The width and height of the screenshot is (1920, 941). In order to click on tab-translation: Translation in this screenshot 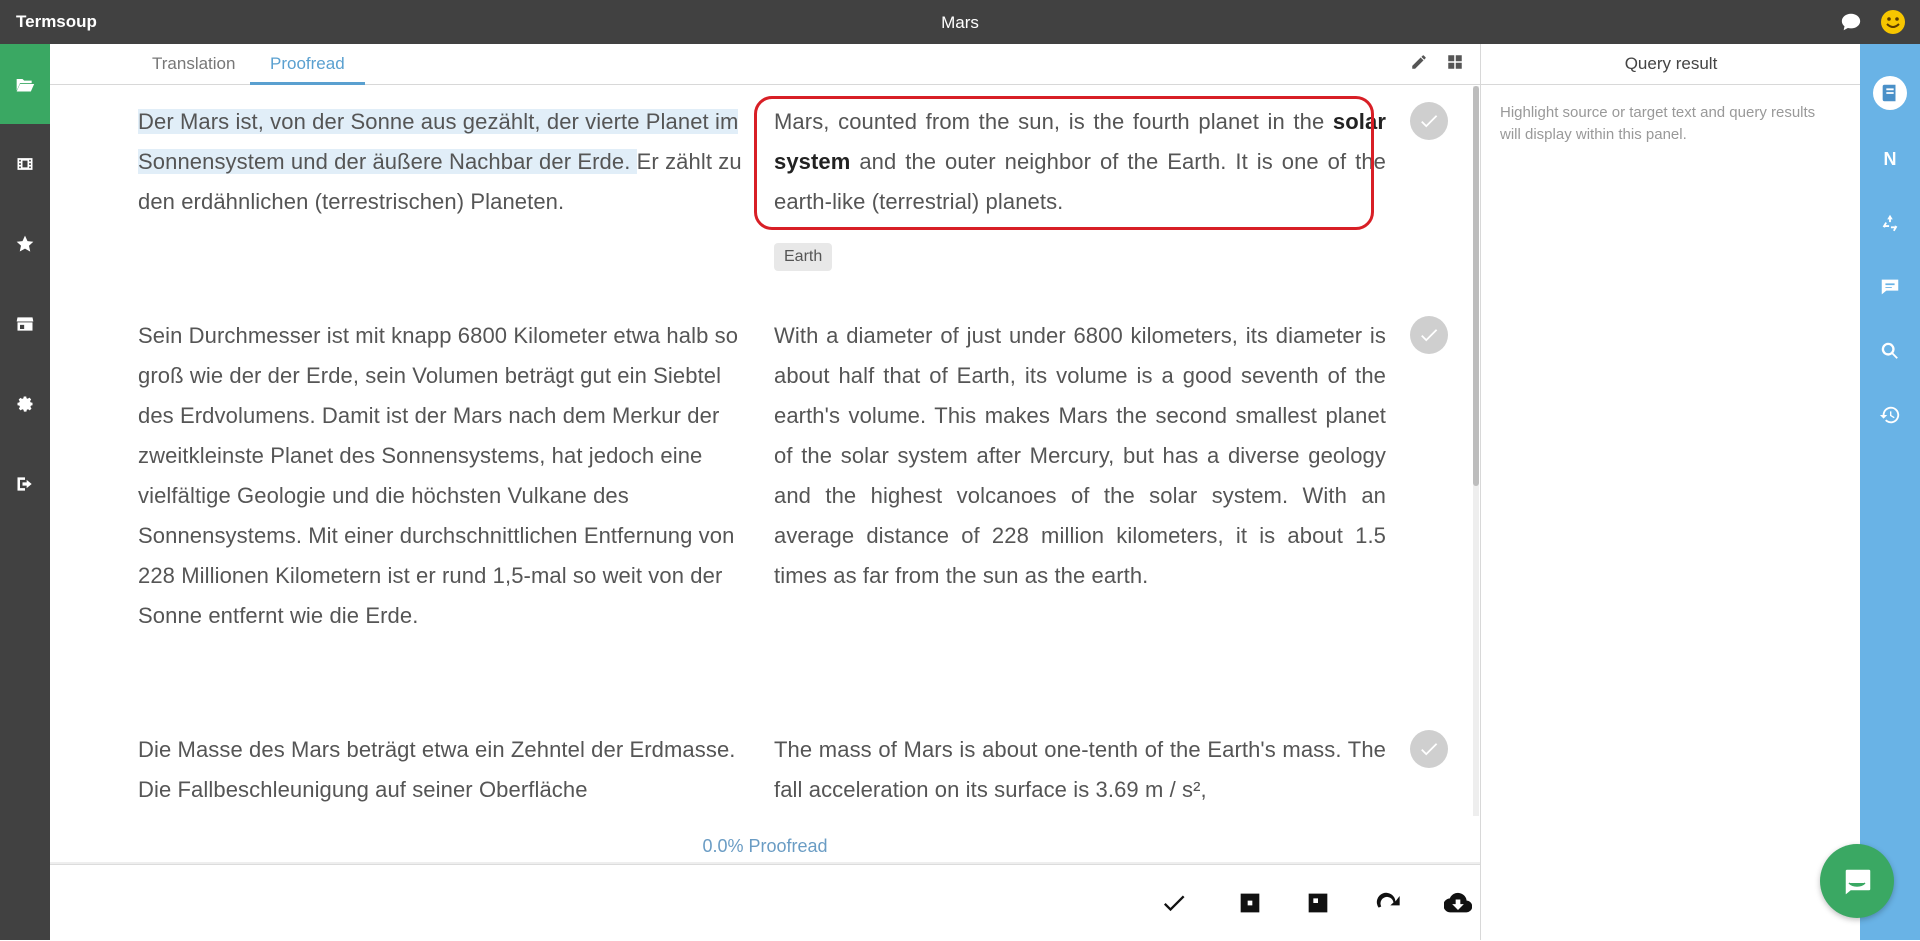, I will do `click(193, 68)`.